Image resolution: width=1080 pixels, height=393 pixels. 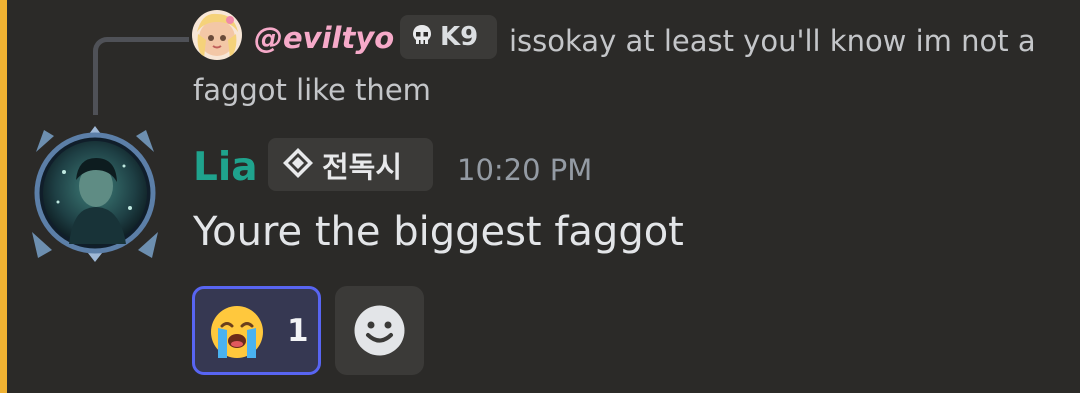 What do you see at coordinates (298, 165) in the screenshot?
I see `diamond-sparkle-icon` at bounding box center [298, 165].